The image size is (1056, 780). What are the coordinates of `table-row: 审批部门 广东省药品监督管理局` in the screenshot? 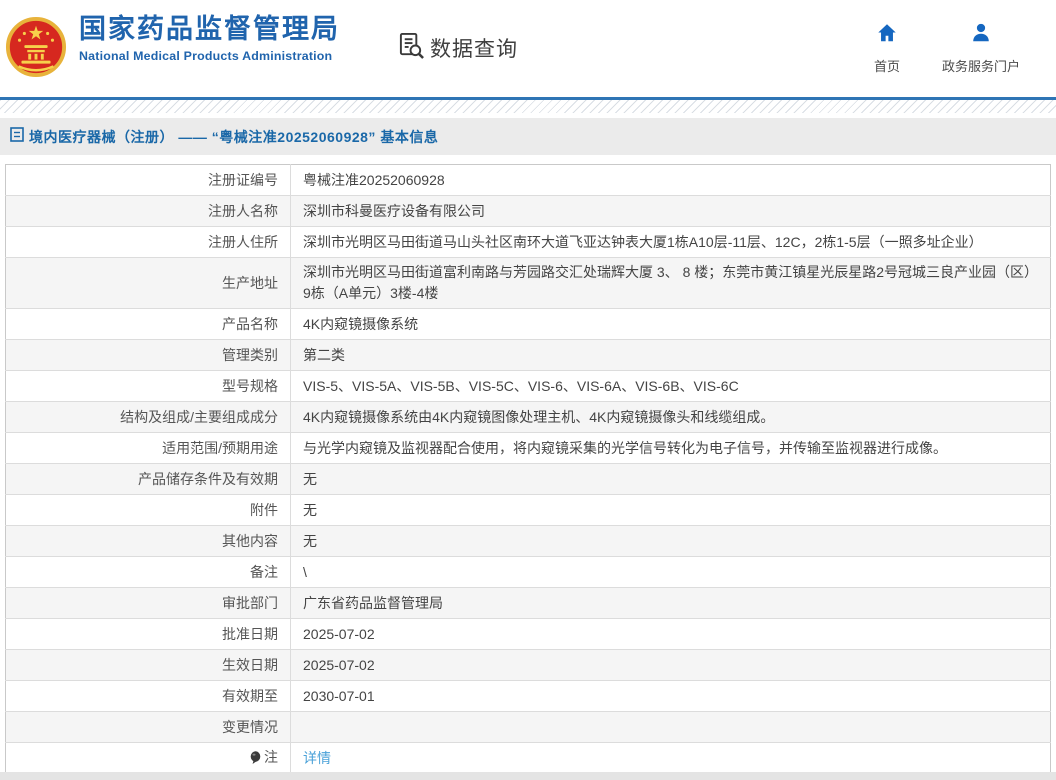 It's located at (528, 603).